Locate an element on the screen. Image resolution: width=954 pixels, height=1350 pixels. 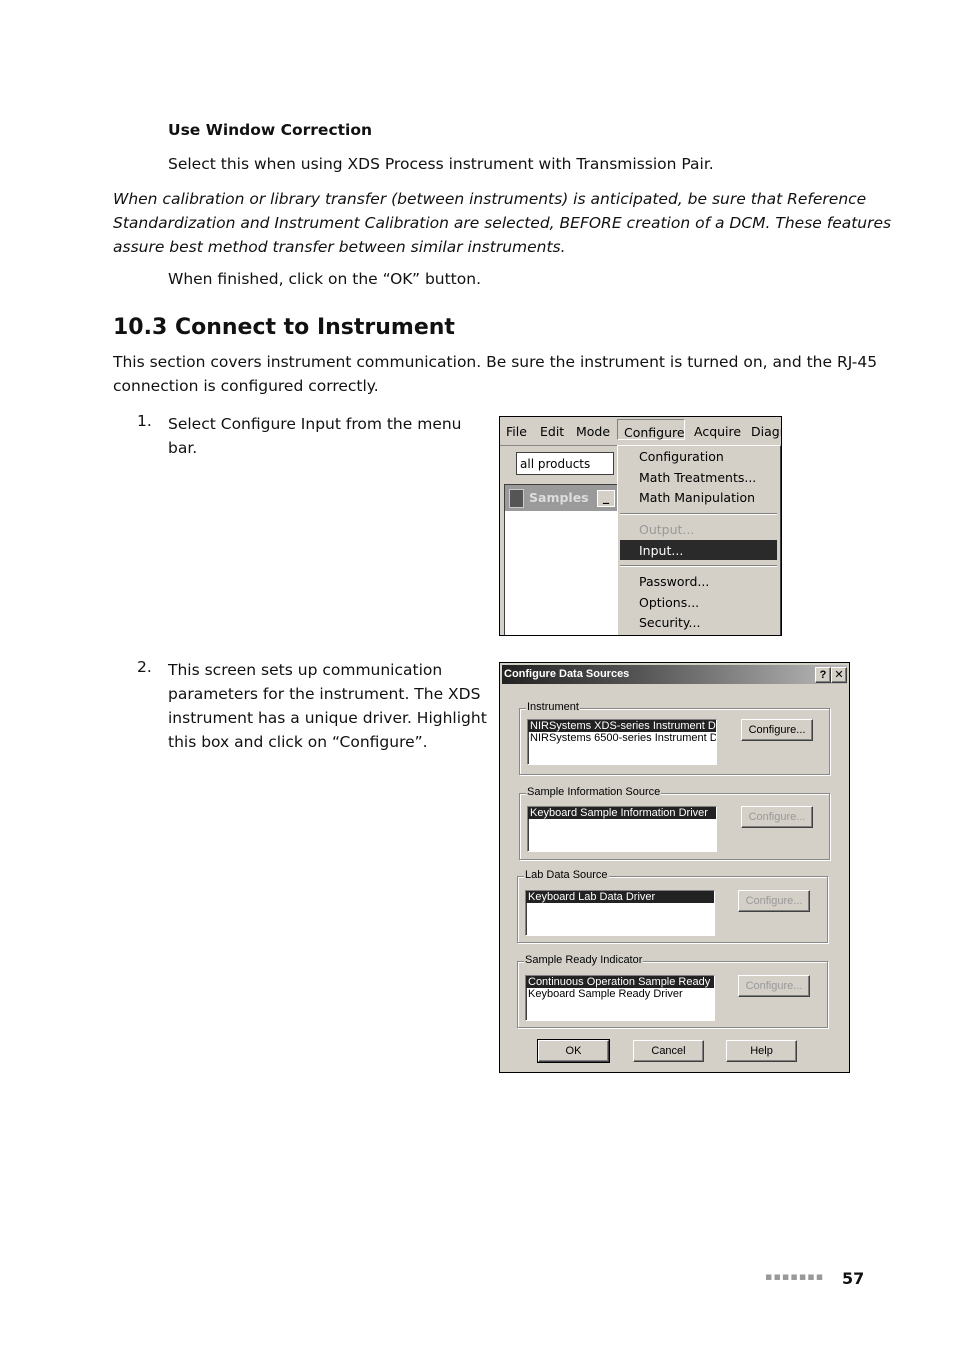
help-title-button: ? is located at coordinates (823, 675).